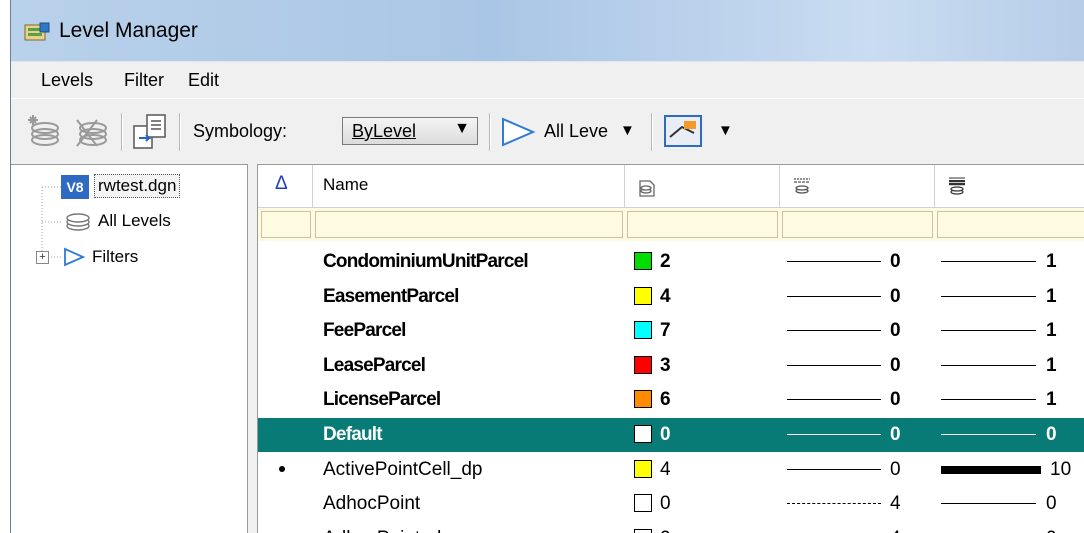 The width and height of the screenshot is (1084, 533). Describe the element at coordinates (144, 80) in the screenshot. I see `menu-filter: Filter` at that location.